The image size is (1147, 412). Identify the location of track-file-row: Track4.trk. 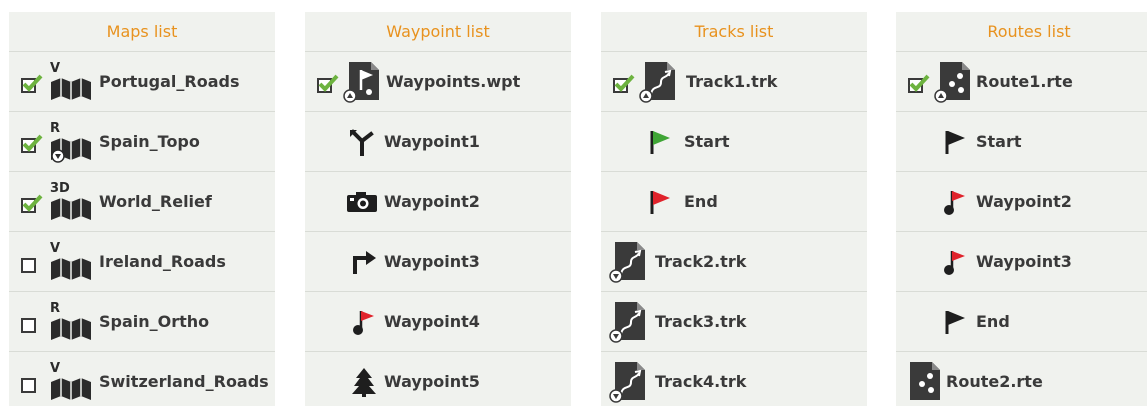
(734, 381).